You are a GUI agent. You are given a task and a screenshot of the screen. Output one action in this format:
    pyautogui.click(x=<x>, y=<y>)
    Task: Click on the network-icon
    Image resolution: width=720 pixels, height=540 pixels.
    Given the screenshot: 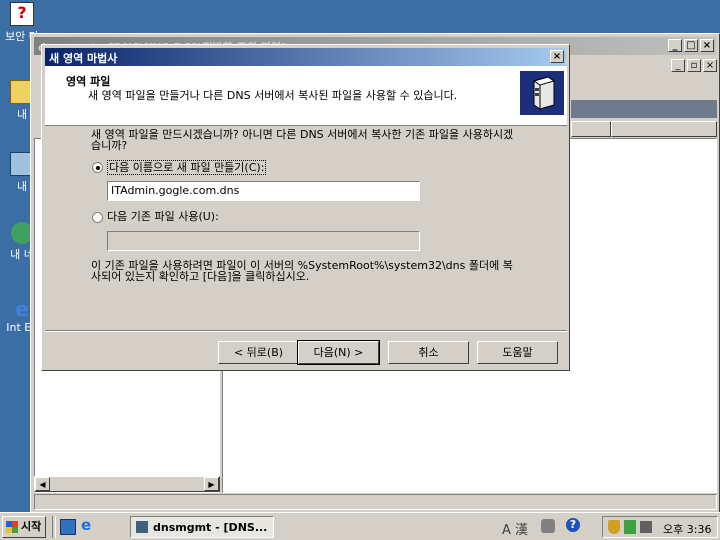 What is the action you would take?
    pyautogui.click(x=630, y=527)
    